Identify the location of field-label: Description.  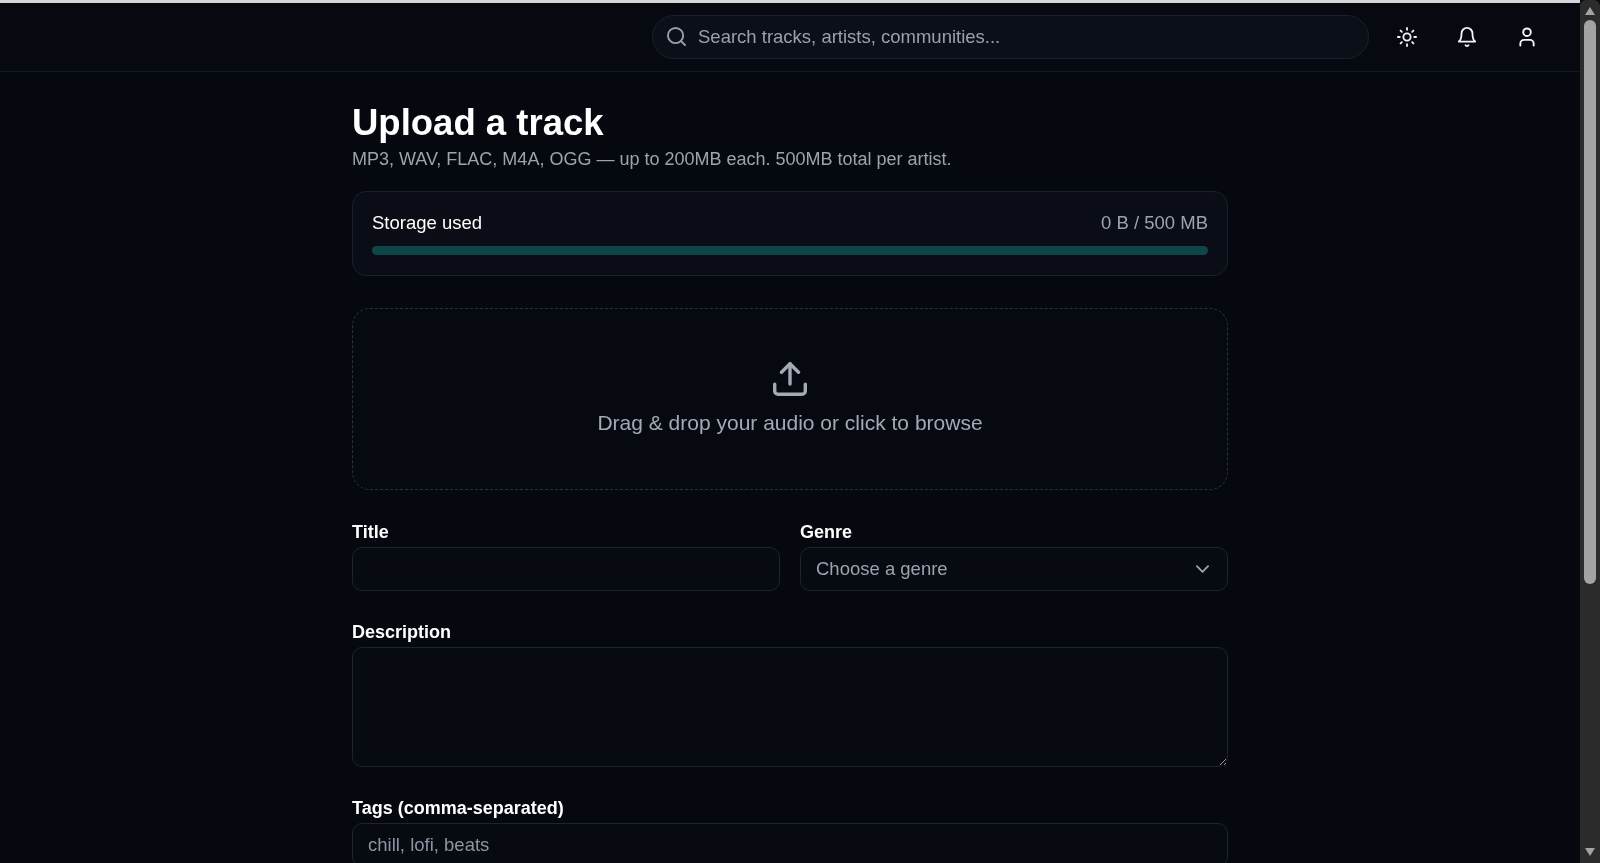
(402, 632).